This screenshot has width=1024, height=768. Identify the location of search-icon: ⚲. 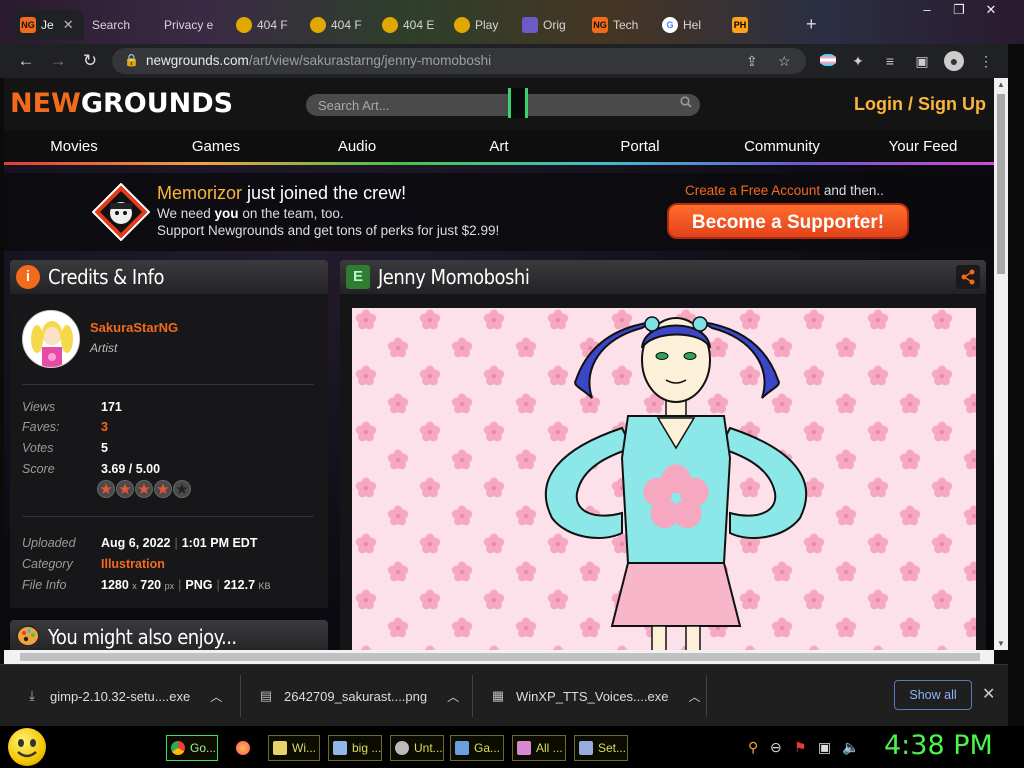
(753, 747).